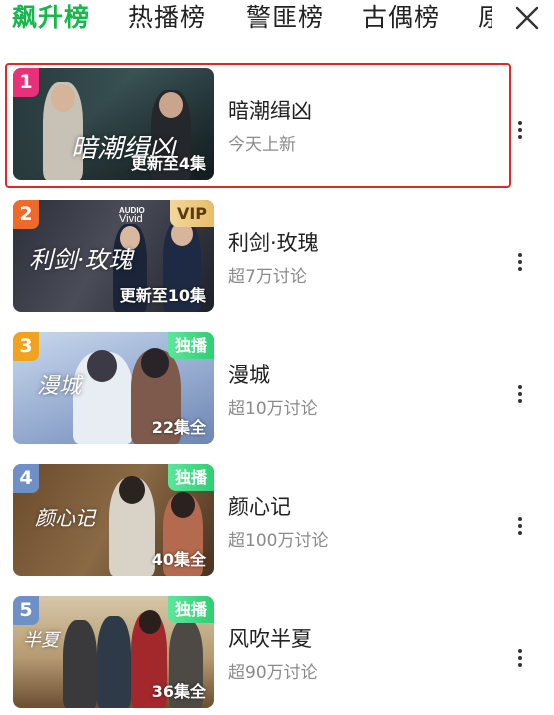  Describe the element at coordinates (270, 110) in the screenshot. I see `show-title: 暗潮缉凶` at that location.